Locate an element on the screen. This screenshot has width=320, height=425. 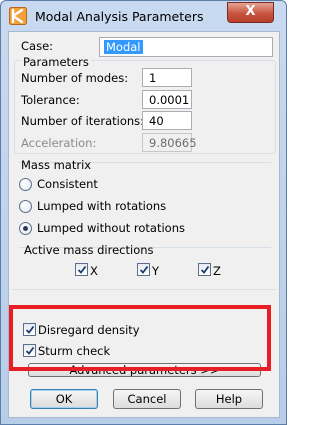
num-iterations-input: 40 is located at coordinates (167, 120).